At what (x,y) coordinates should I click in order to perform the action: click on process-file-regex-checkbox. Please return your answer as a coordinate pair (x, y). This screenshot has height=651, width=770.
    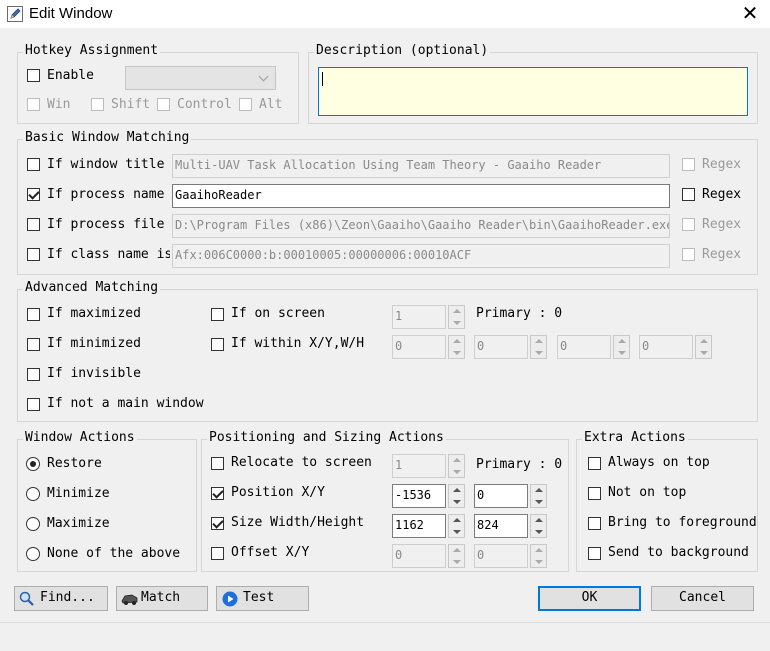
    Looking at the image, I should click on (688, 224).